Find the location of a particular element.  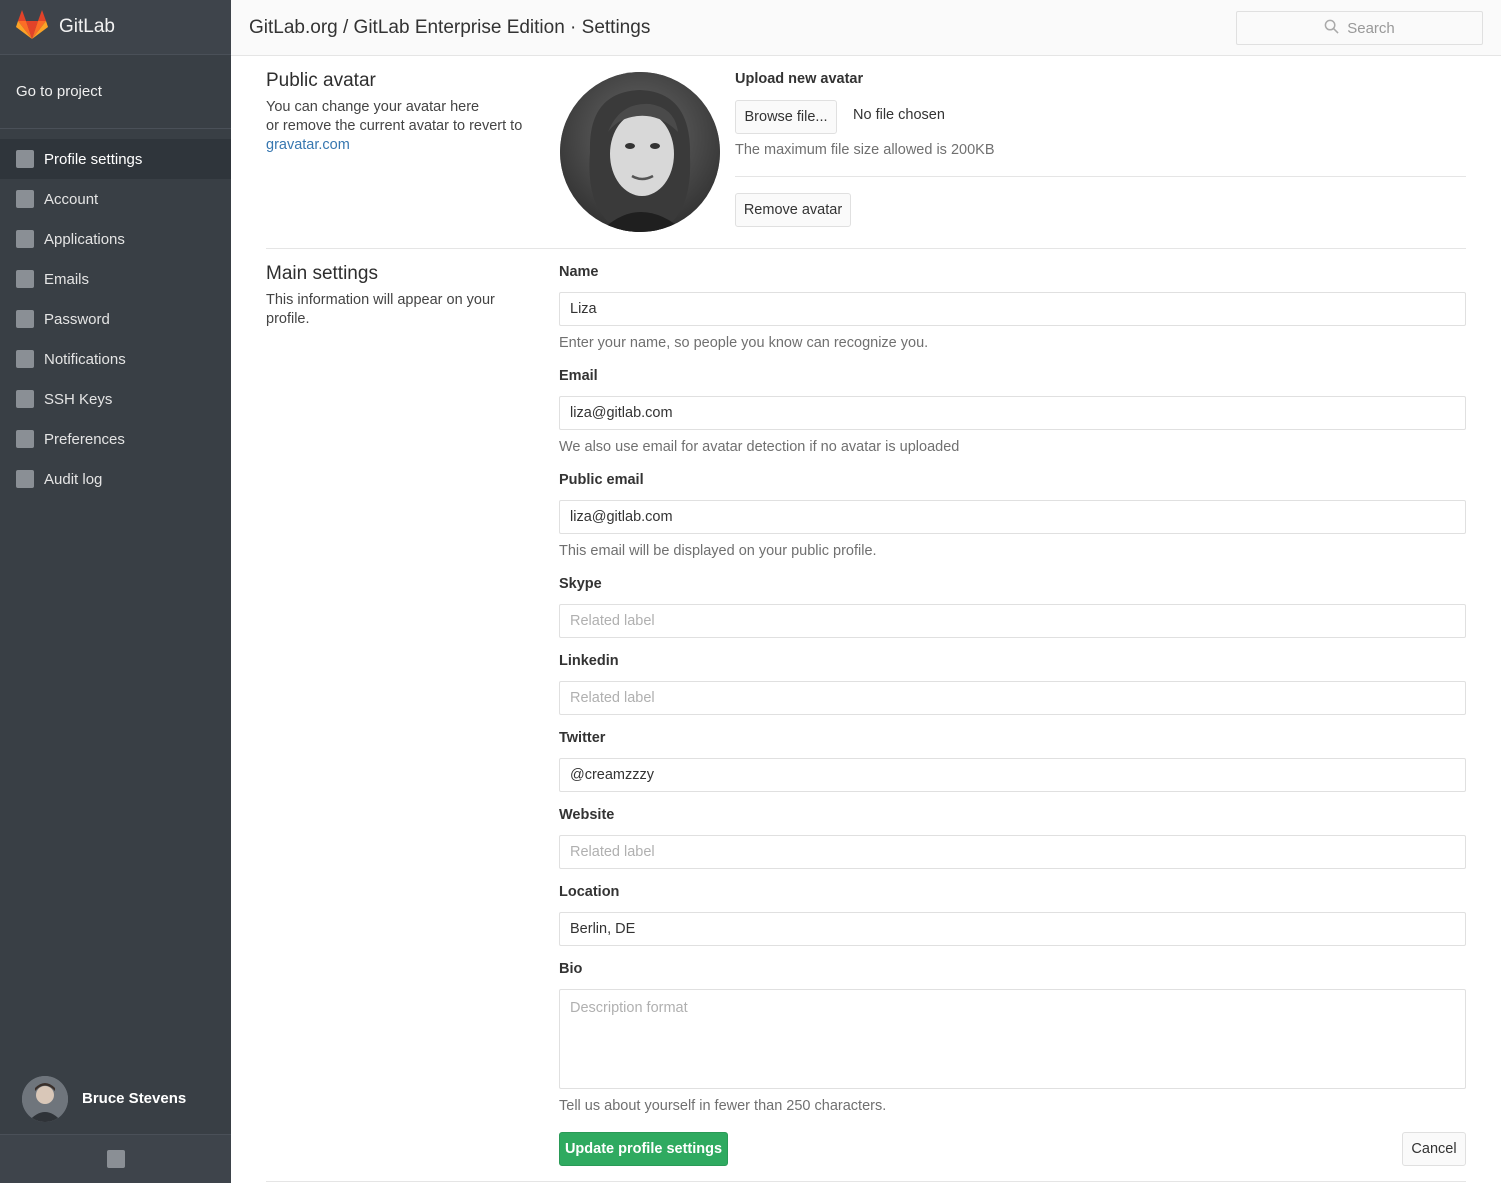

user-avatar is located at coordinates (45, 1098).